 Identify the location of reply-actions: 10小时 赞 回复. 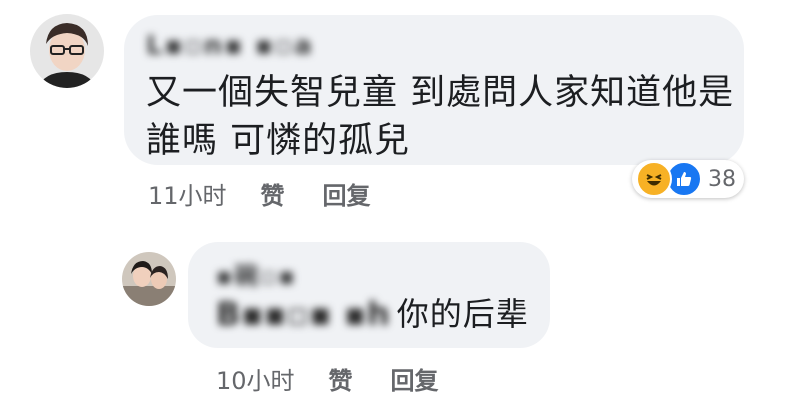
(346, 378).